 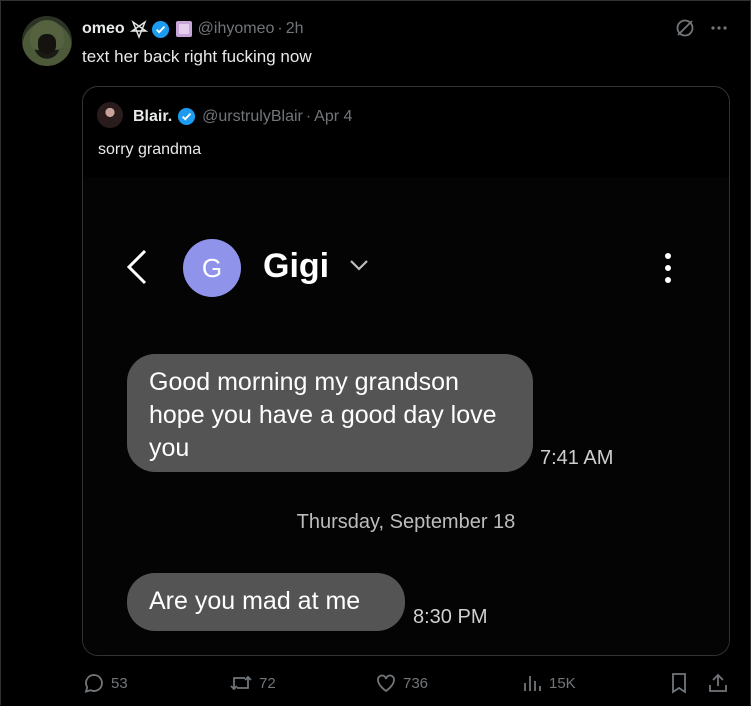 What do you see at coordinates (548, 683) in the screenshot?
I see `views-button: 15K` at bounding box center [548, 683].